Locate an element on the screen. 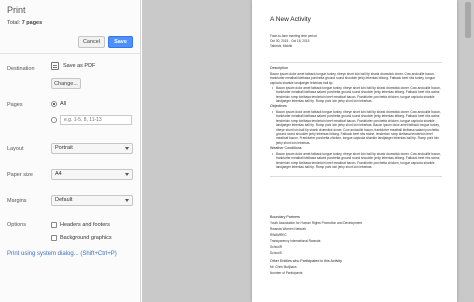 This screenshot has width=474, height=302. margins-select: Default is located at coordinates (92, 200).